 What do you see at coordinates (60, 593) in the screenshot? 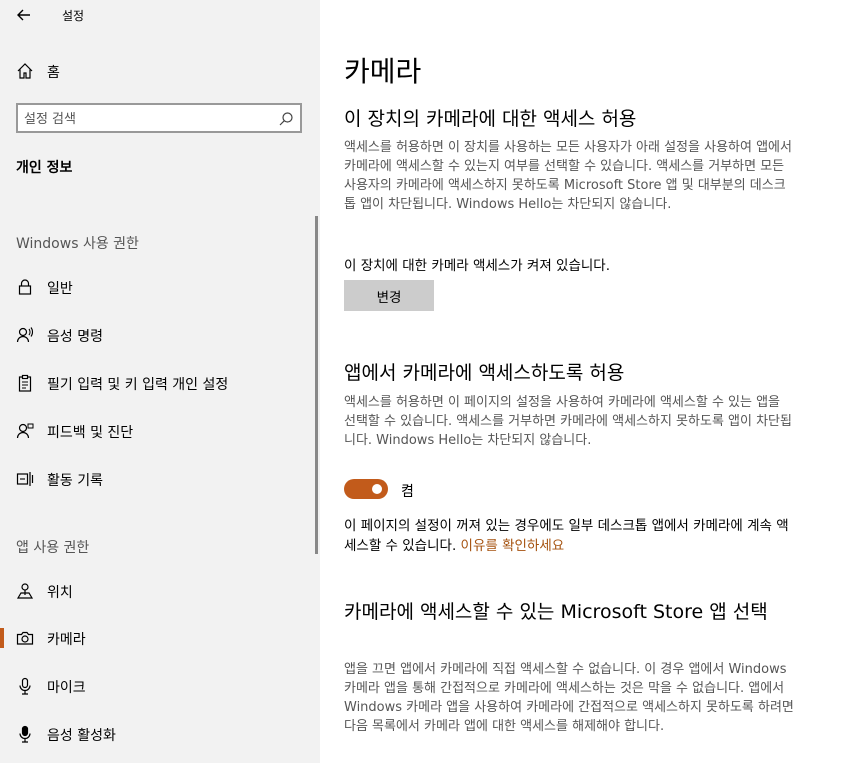
I see `sidebar-item-label: 위치` at bounding box center [60, 593].